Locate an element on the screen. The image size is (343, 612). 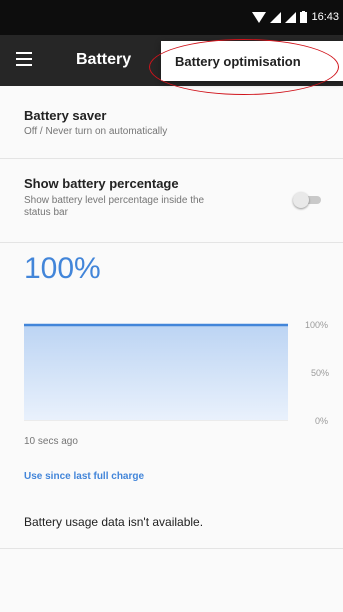
status-icons: 16:43 is located at coordinates (295, 17).